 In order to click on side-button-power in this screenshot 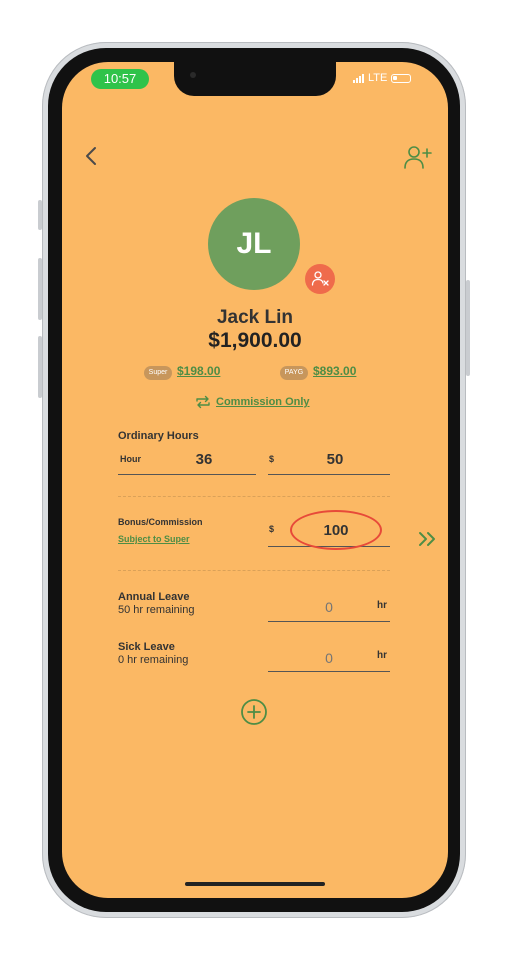, I will do `click(468, 328)`.